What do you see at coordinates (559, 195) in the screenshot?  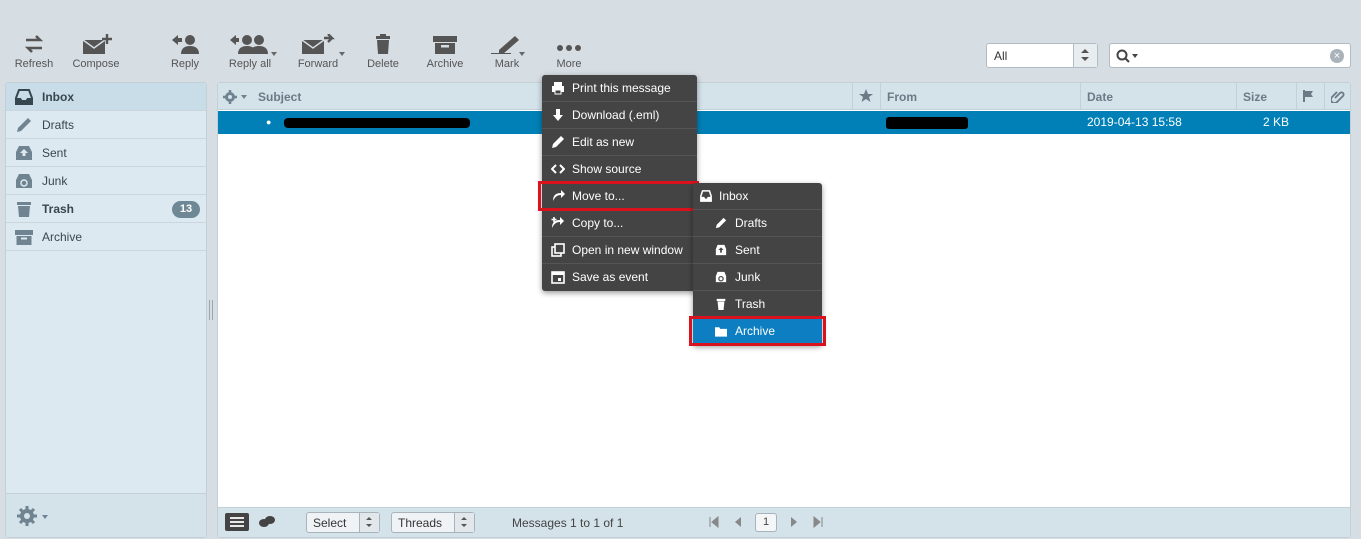 I see `move-icon` at bounding box center [559, 195].